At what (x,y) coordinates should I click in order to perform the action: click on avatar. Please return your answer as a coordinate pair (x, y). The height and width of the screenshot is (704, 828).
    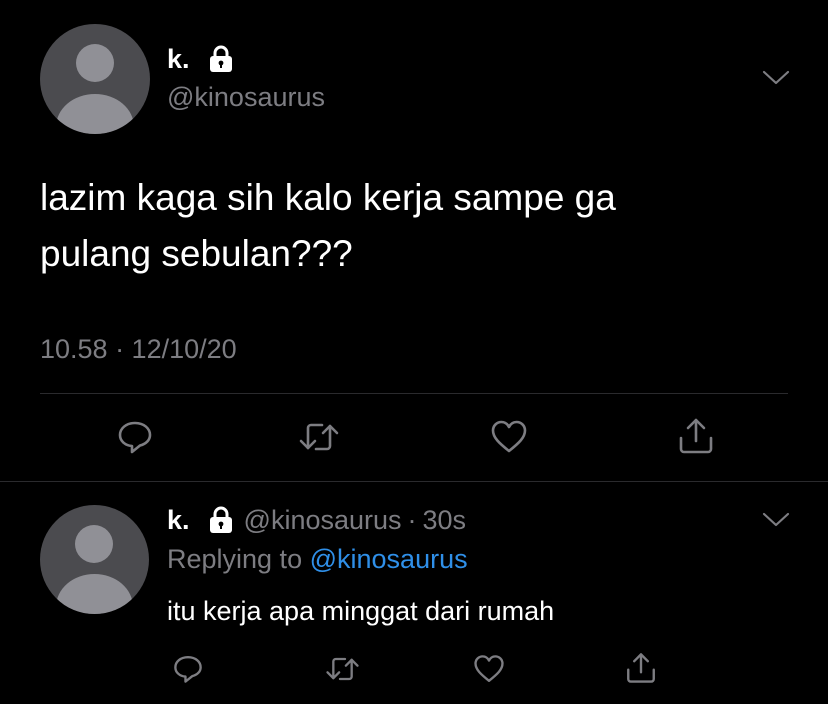
    Looking at the image, I should click on (95, 79).